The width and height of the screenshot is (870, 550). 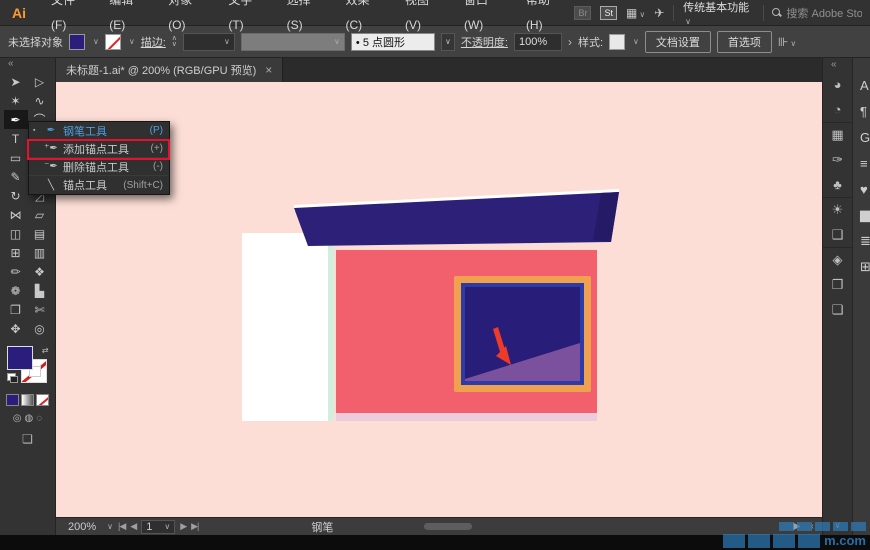 What do you see at coordinates (39, 418) in the screenshot?
I see `drawing-mode-button: ◌` at bounding box center [39, 418].